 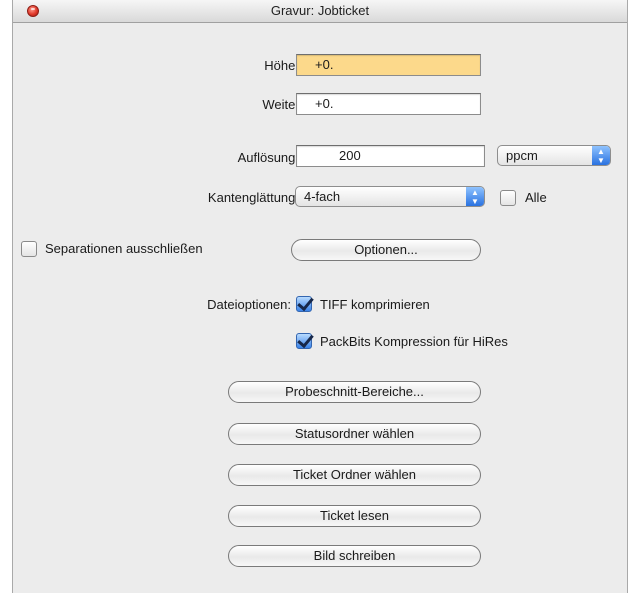 What do you see at coordinates (508, 198) in the screenshot?
I see `alle-checkbox` at bounding box center [508, 198].